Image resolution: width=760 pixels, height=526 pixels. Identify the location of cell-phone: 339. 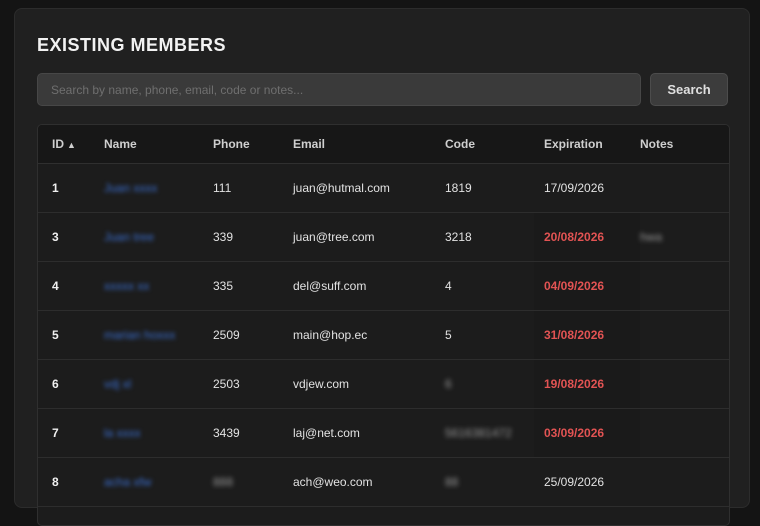
(253, 237).